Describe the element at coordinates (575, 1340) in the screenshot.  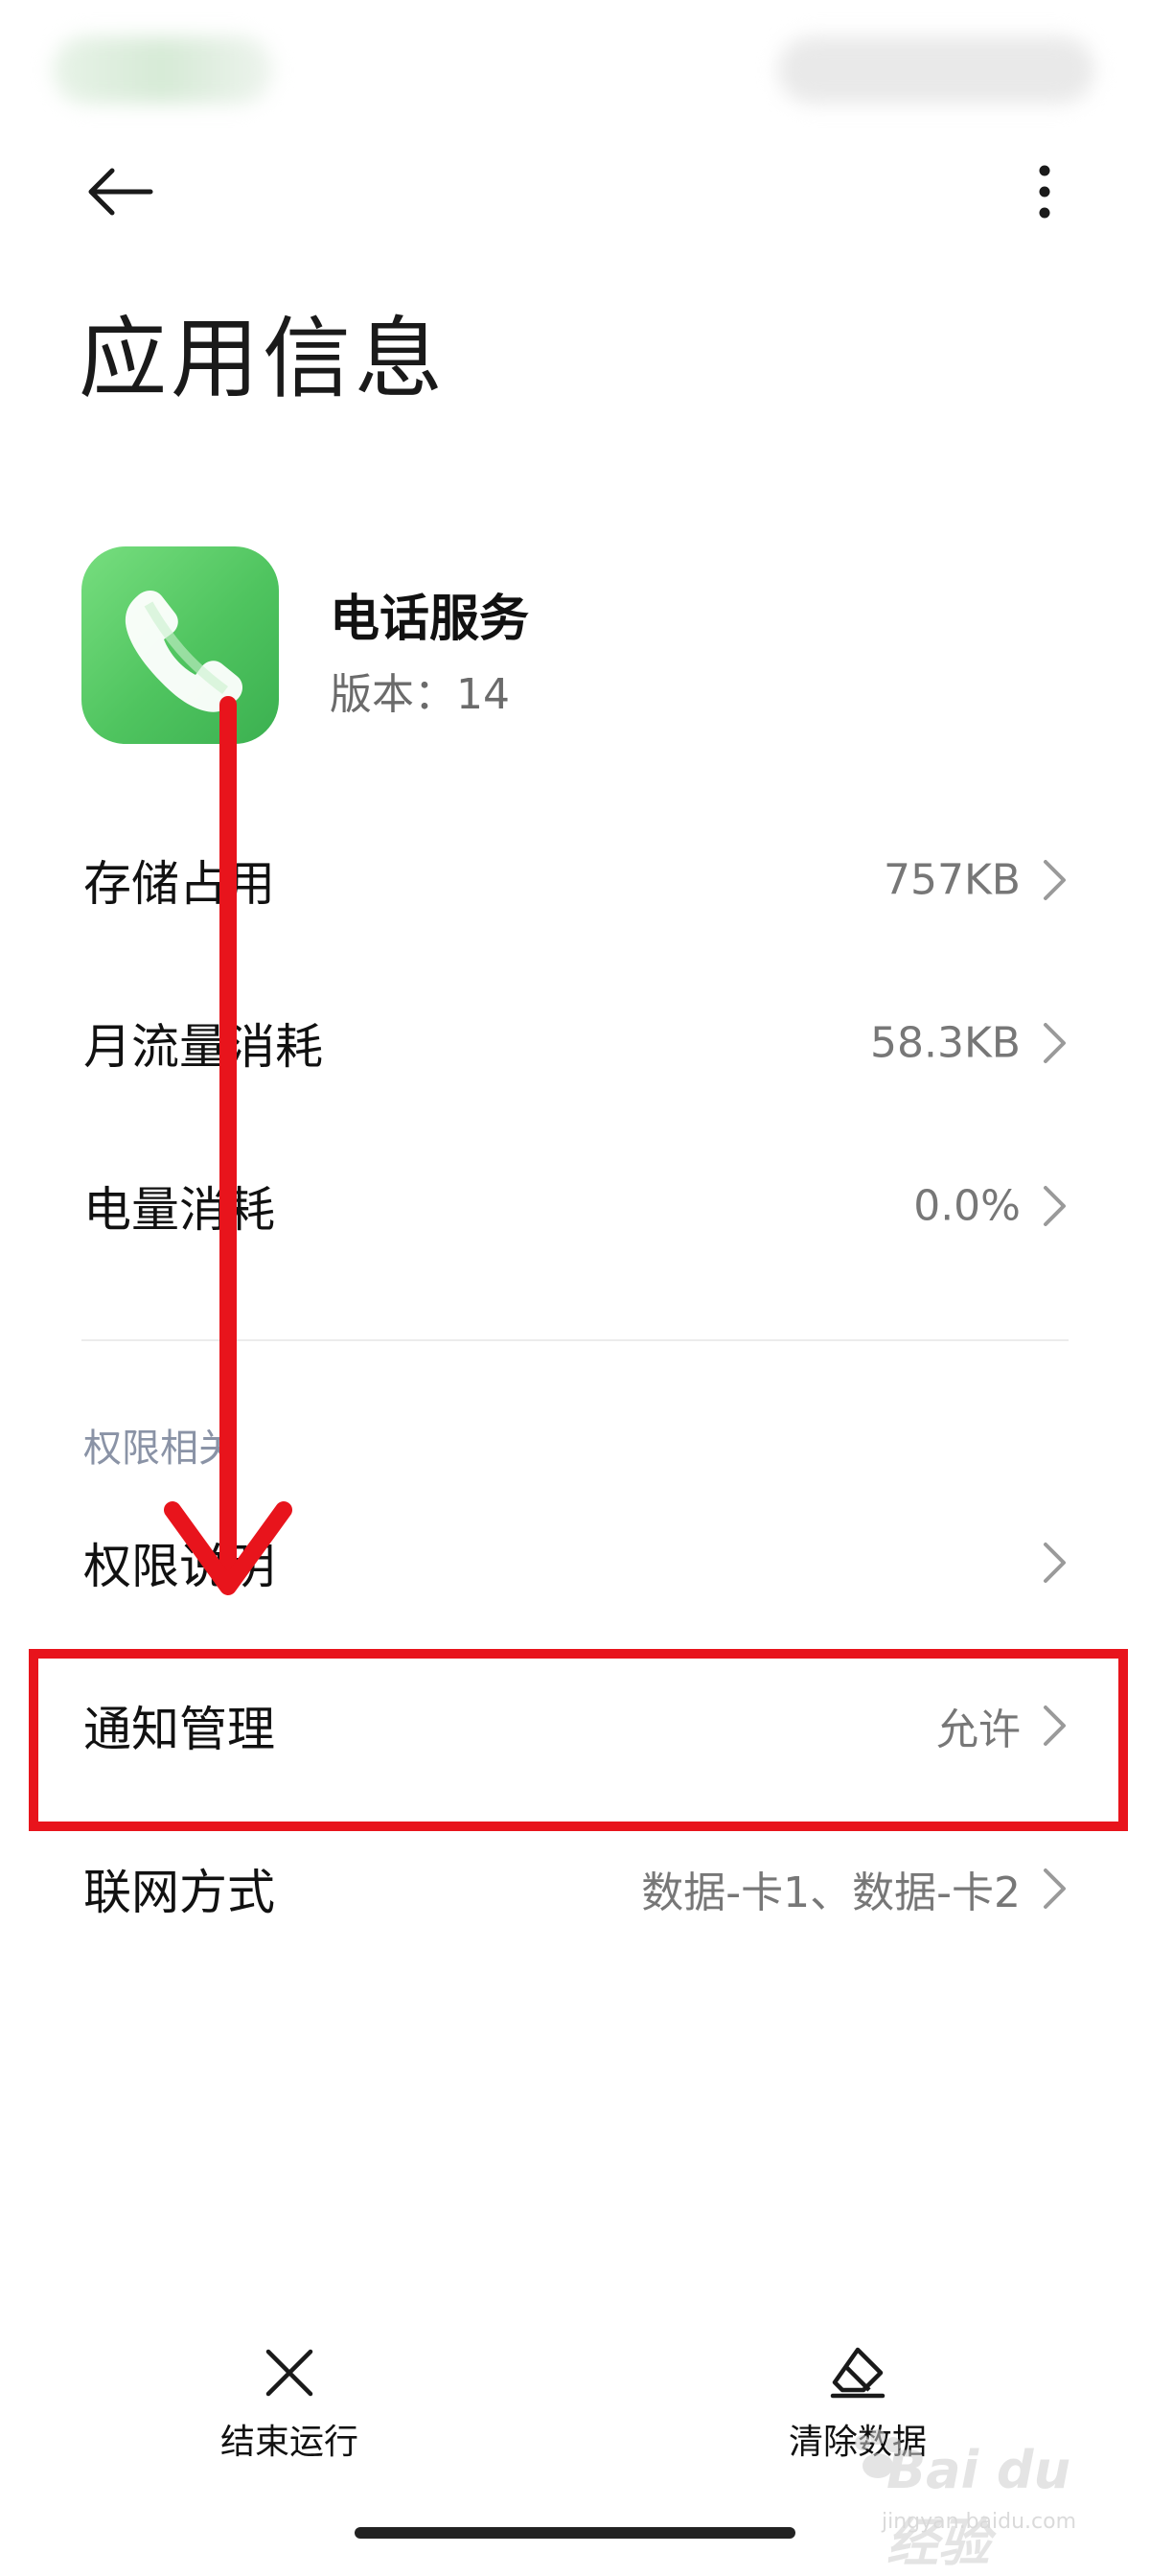
I see `divider` at that location.